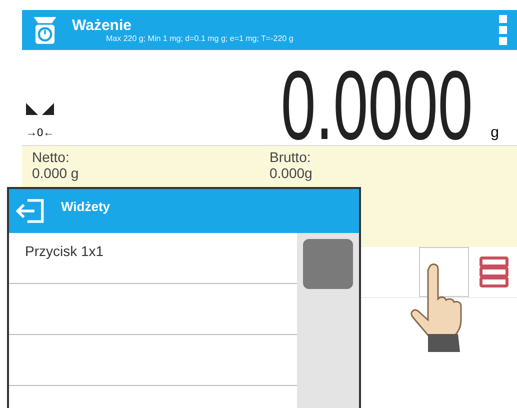 This screenshot has width=517, height=408. What do you see at coordinates (40, 109) in the screenshot?
I see `stability-icon` at bounding box center [40, 109].